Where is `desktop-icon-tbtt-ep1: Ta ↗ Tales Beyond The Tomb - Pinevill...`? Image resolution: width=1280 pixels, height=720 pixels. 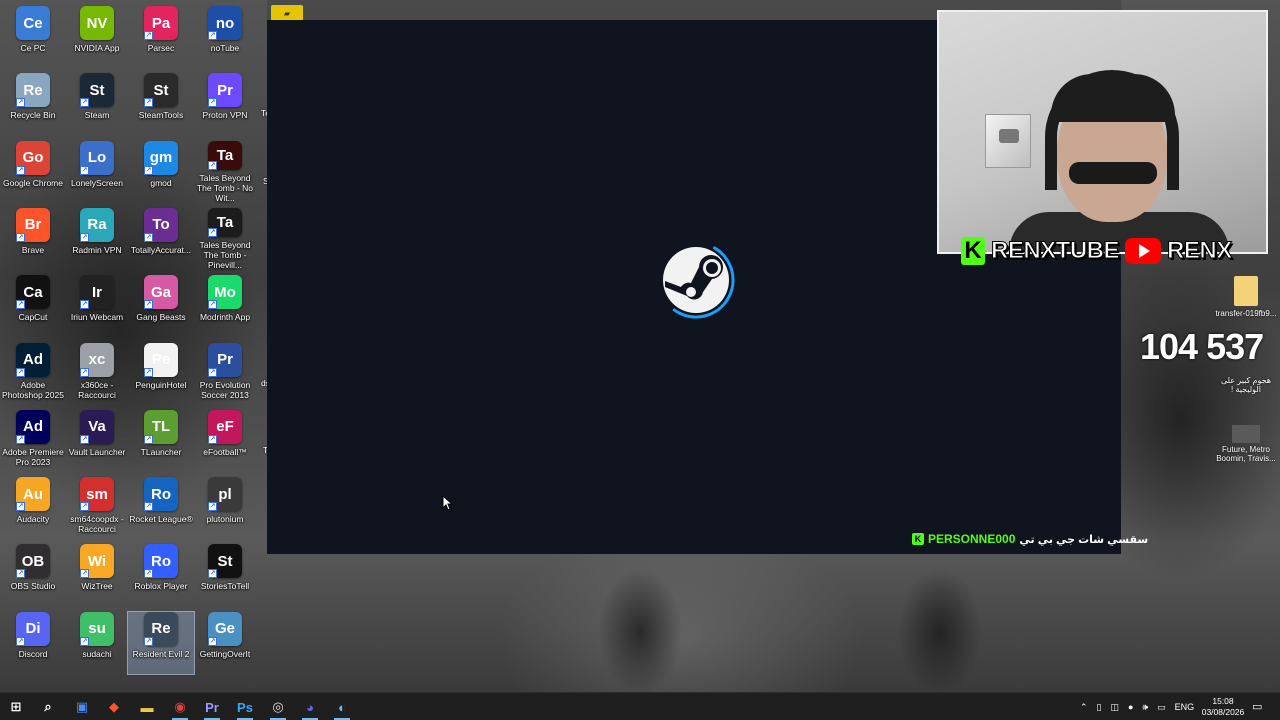 desktop-icon-tbtt-ep1: Ta ↗ Tales Beyond The Tomb - Pinevill... is located at coordinates (225, 238).